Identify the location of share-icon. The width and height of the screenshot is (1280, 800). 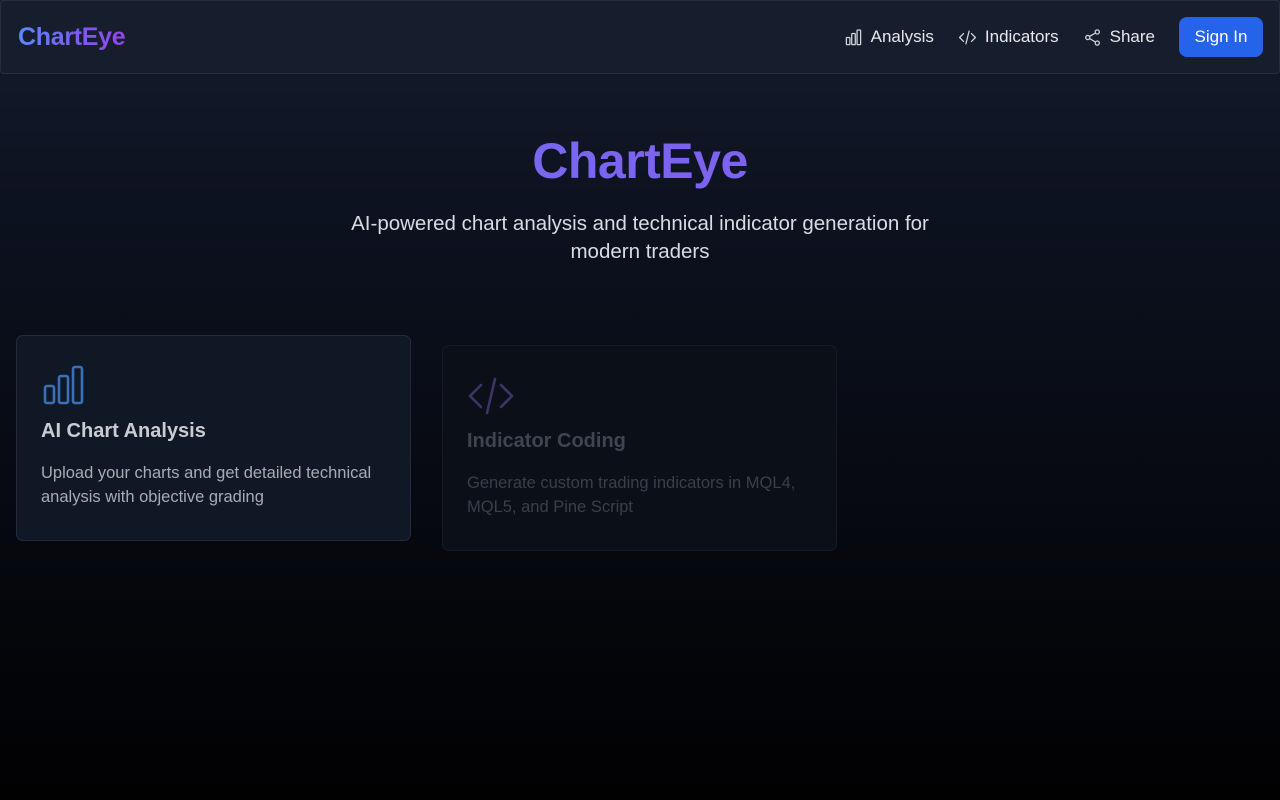
(1092, 37).